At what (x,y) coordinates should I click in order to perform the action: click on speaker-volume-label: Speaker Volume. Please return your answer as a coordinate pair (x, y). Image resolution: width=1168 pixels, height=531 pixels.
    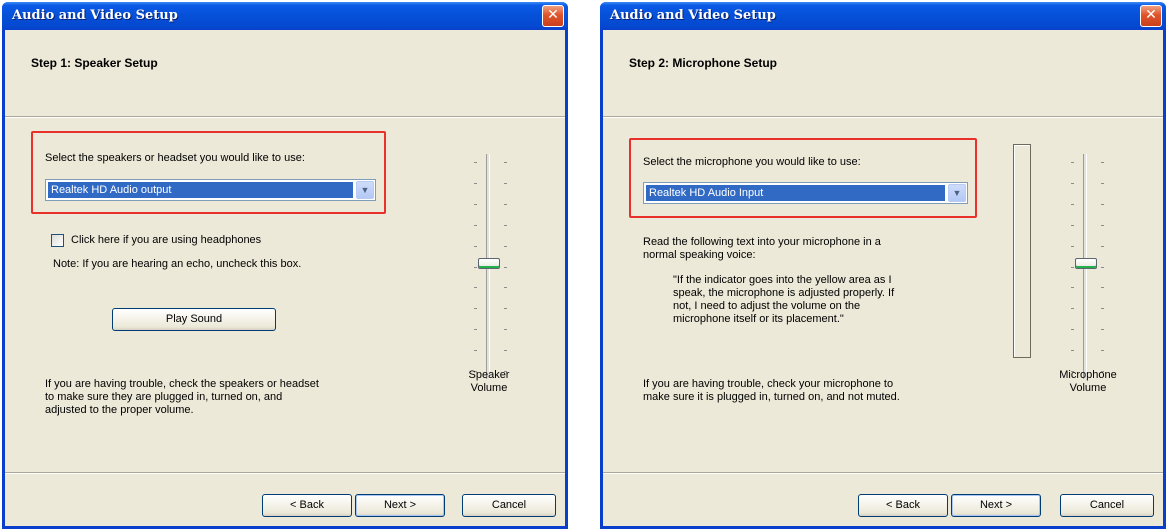
    Looking at the image, I should click on (489, 381).